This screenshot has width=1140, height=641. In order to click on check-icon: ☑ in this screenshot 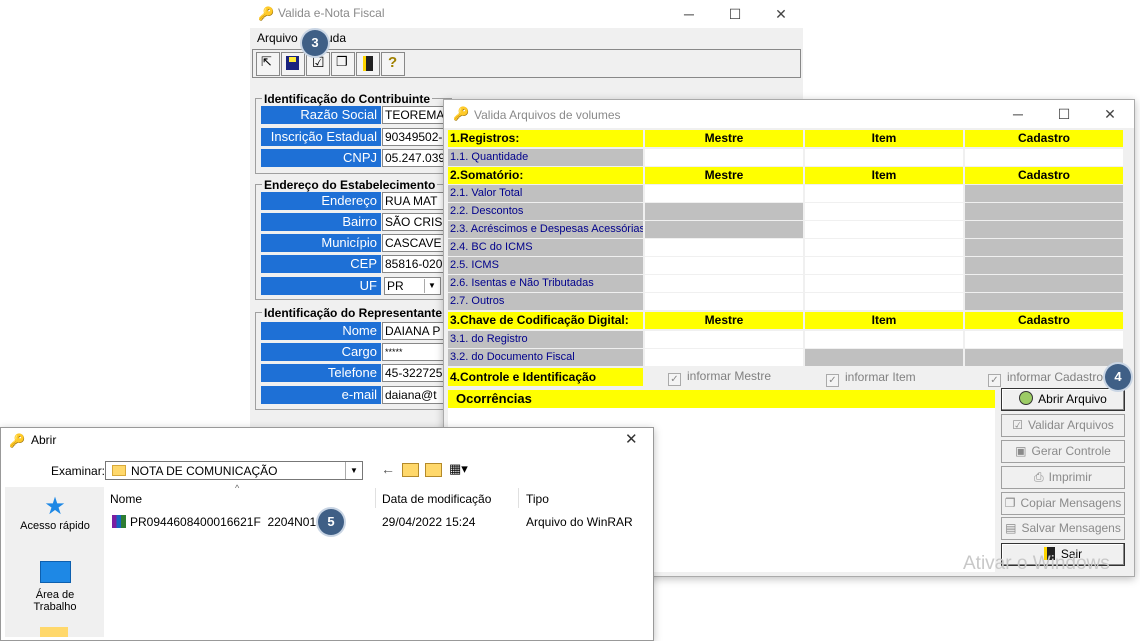, I will do `click(1017, 425)`.